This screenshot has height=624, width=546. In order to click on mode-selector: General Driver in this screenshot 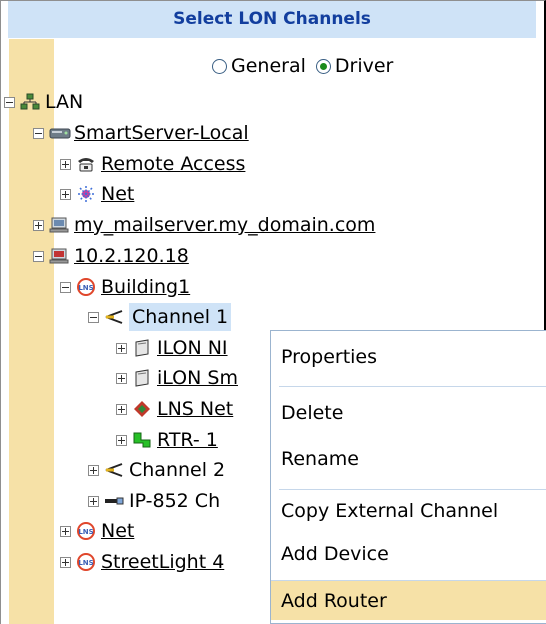, I will do `click(307, 66)`.